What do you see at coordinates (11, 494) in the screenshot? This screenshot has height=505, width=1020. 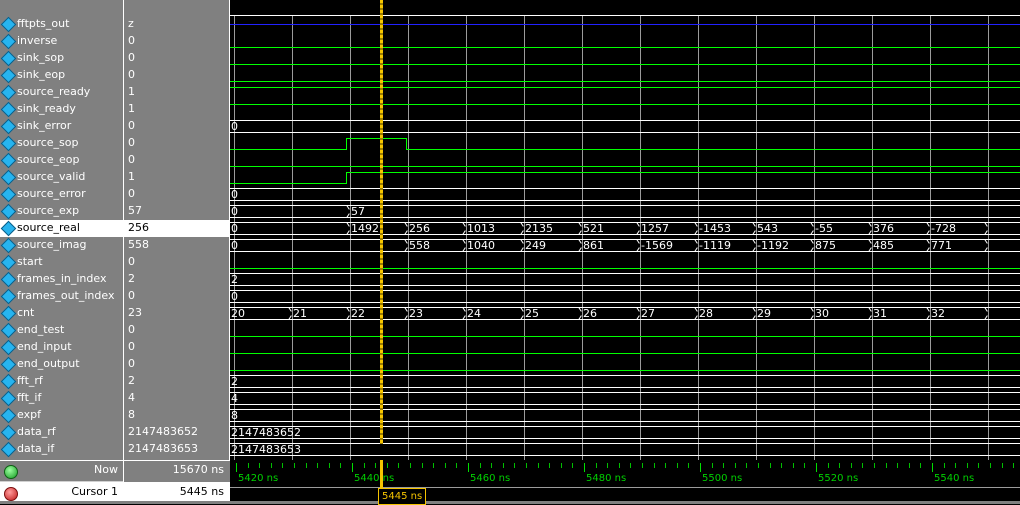 I see `cursor-marker-icon` at bounding box center [11, 494].